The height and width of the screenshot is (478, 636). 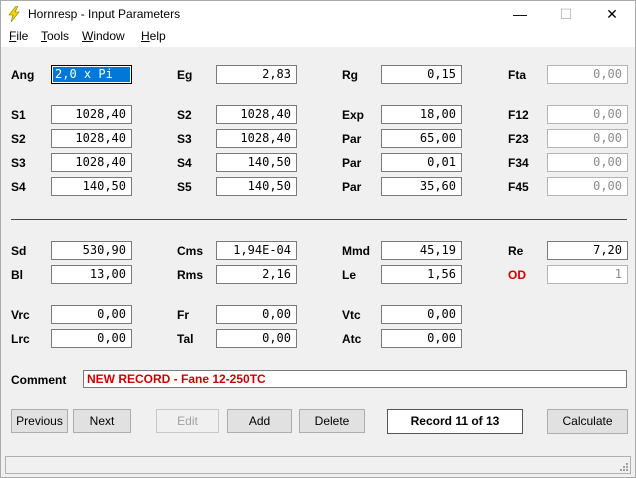 I want to click on label-ang: Ang, so click(x=23, y=75).